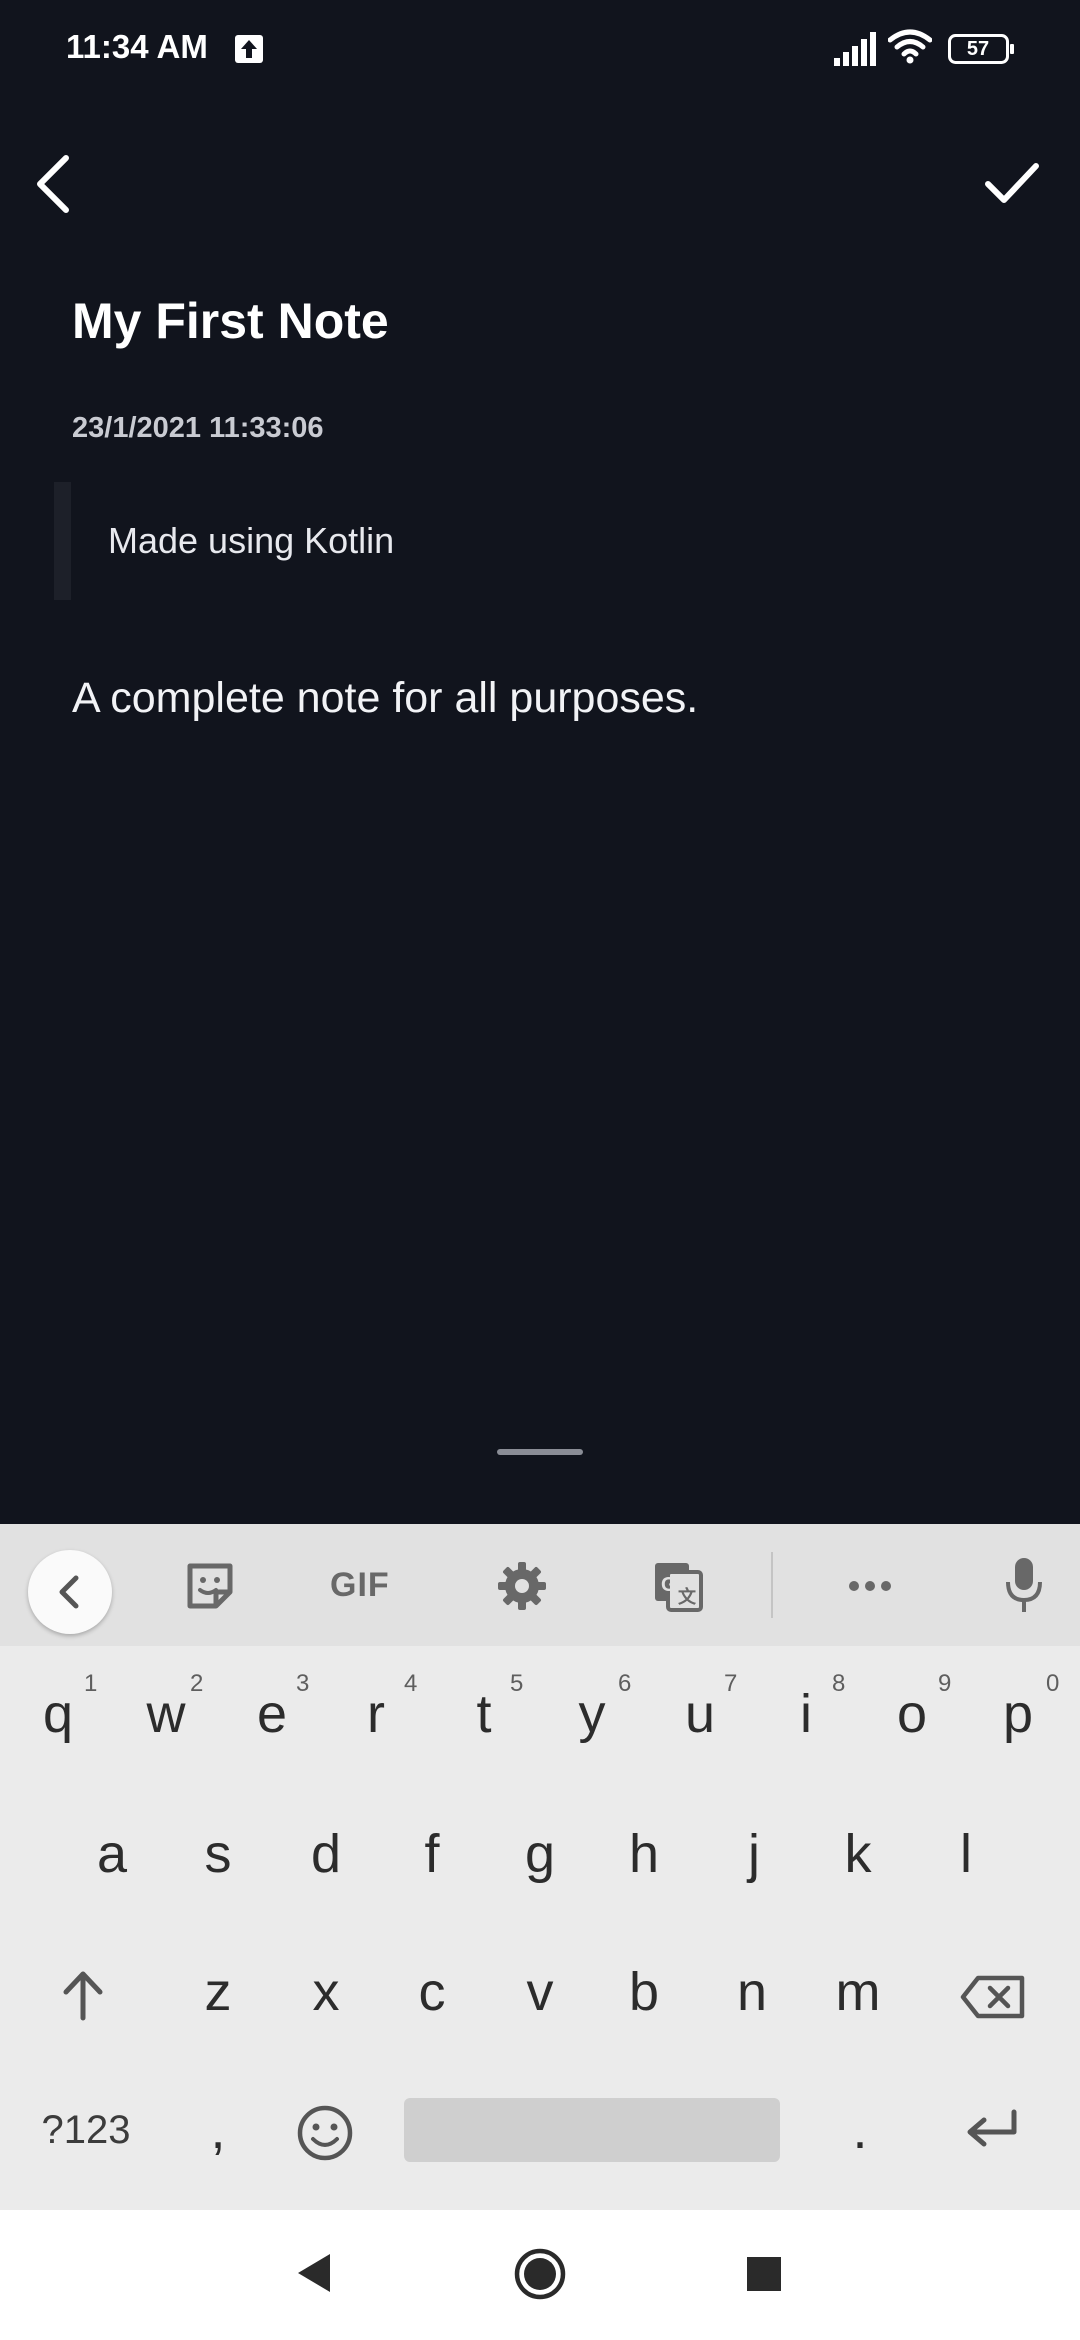 The image size is (1080, 2340). I want to click on keyboard-toolbar: GIF G 文, so click(540, 1585).